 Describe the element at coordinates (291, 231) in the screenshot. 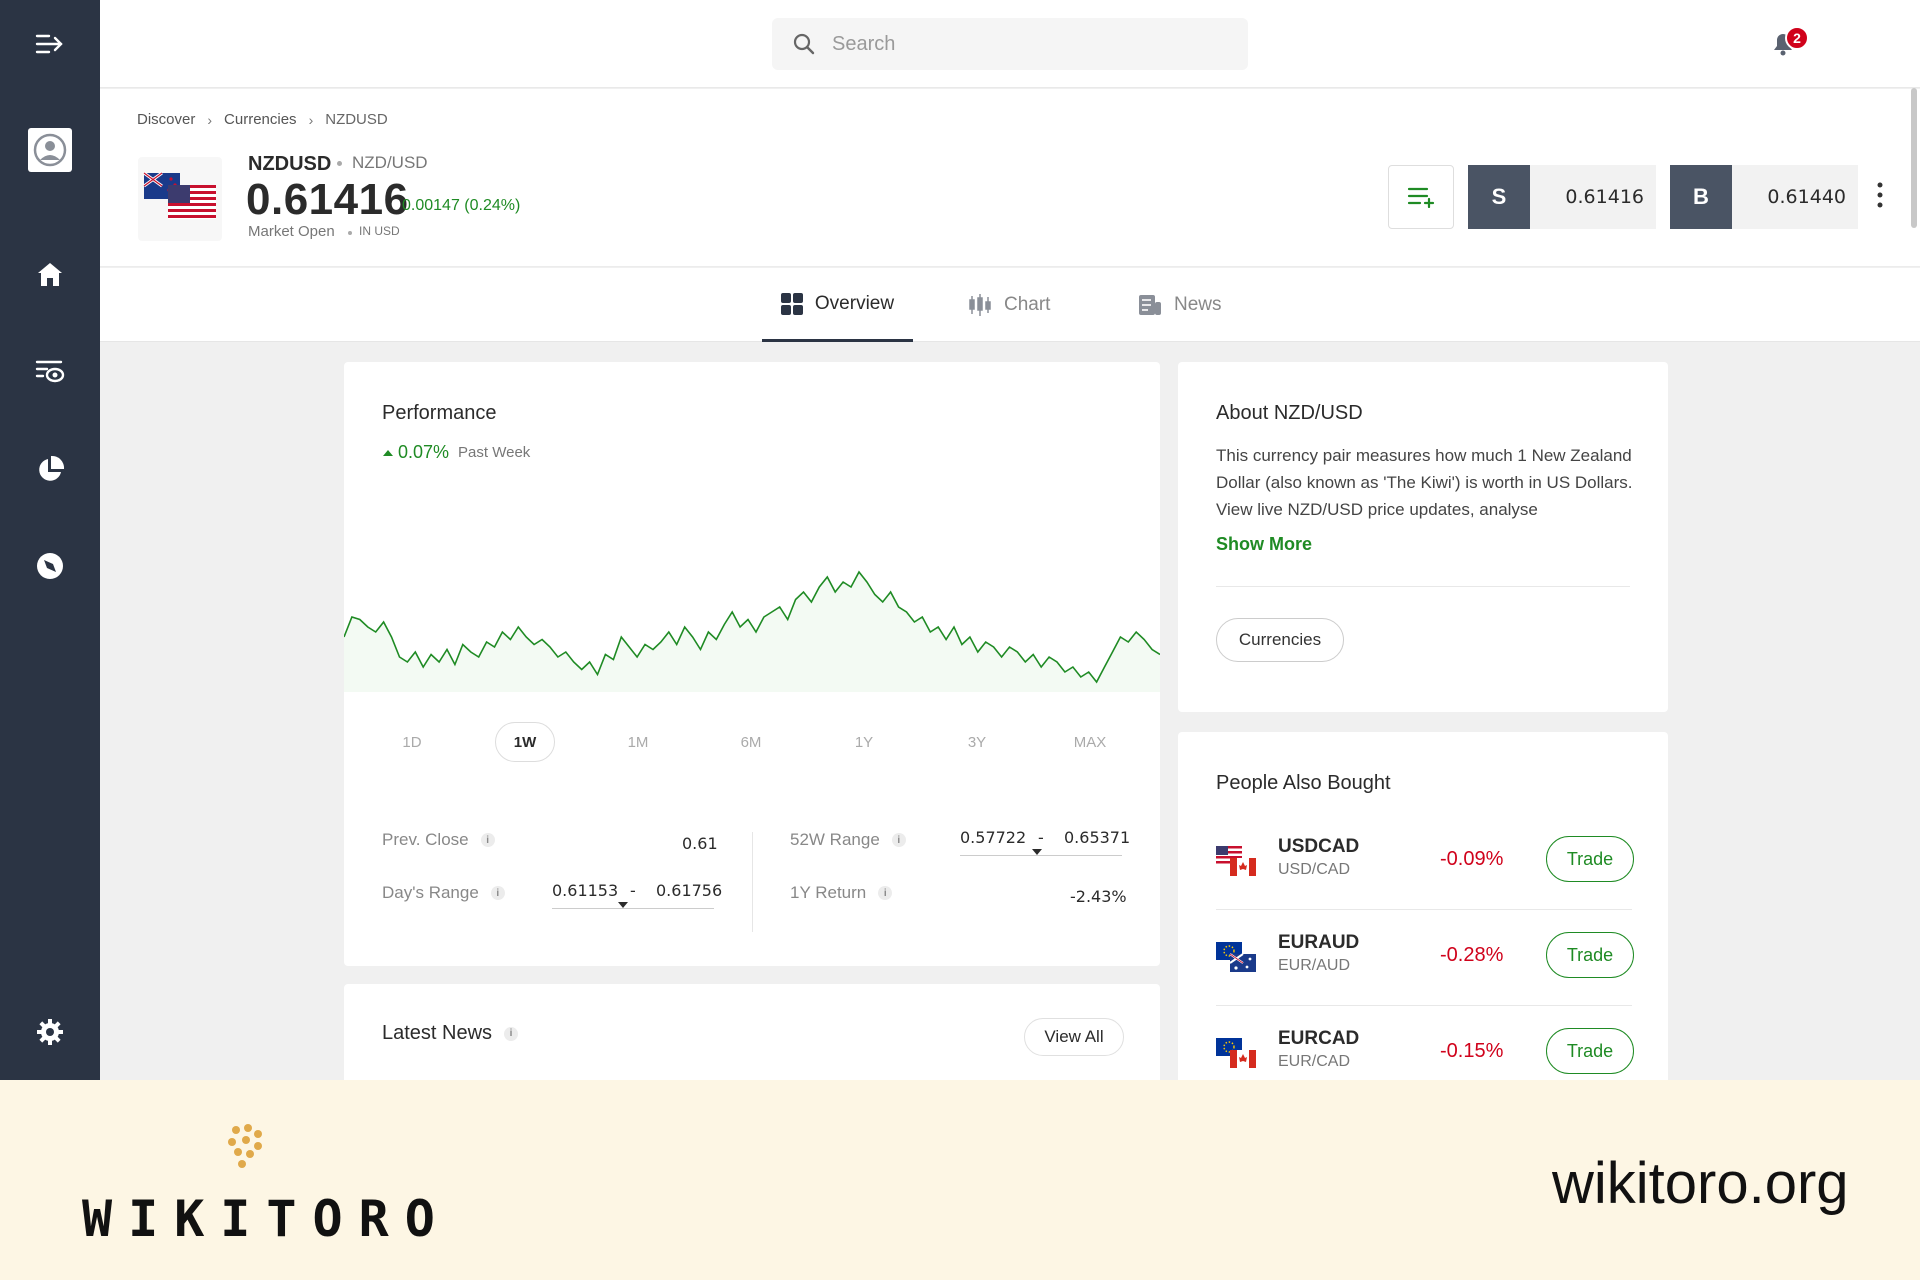

I see `market-status: Market Open` at that location.